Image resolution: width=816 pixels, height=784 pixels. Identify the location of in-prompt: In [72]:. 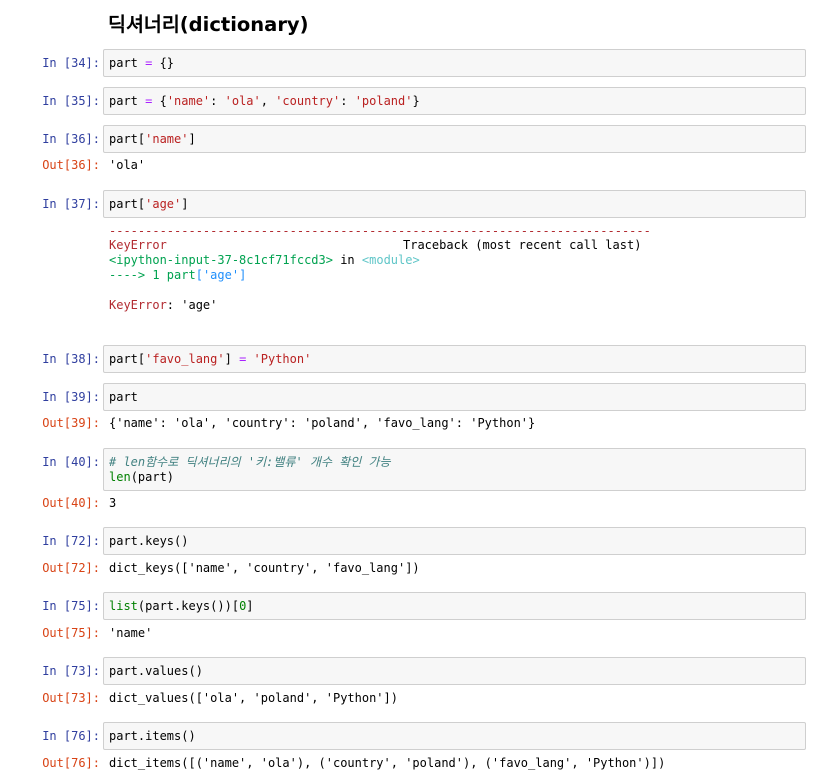
(71, 541).